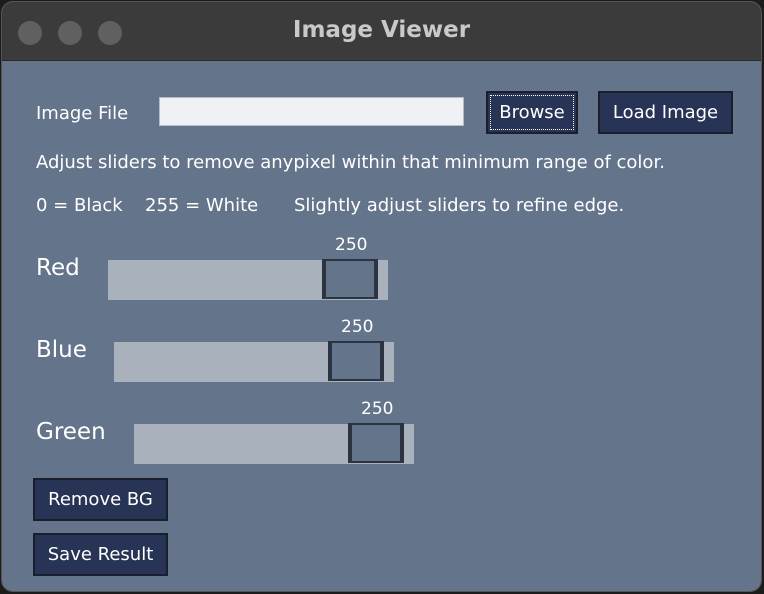 The width and height of the screenshot is (764, 594). Describe the element at coordinates (248, 279) in the screenshot. I see `red-slider` at that location.